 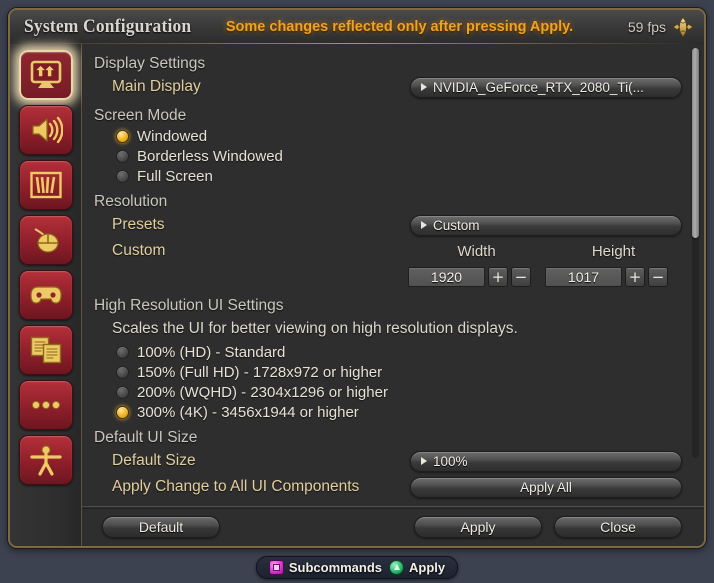 What do you see at coordinates (658, 277) in the screenshot?
I see `height-decrement-button: −` at bounding box center [658, 277].